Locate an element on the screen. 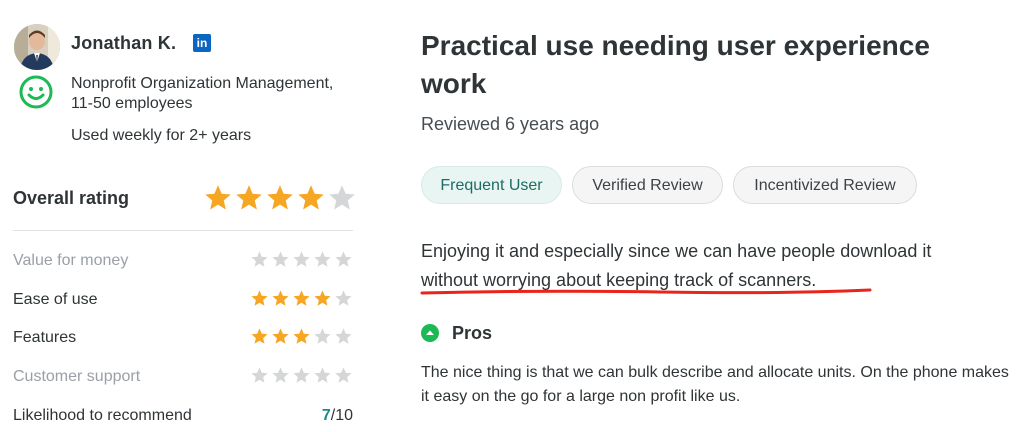  reviewer-name: Jonathan K. is located at coordinates (124, 43).